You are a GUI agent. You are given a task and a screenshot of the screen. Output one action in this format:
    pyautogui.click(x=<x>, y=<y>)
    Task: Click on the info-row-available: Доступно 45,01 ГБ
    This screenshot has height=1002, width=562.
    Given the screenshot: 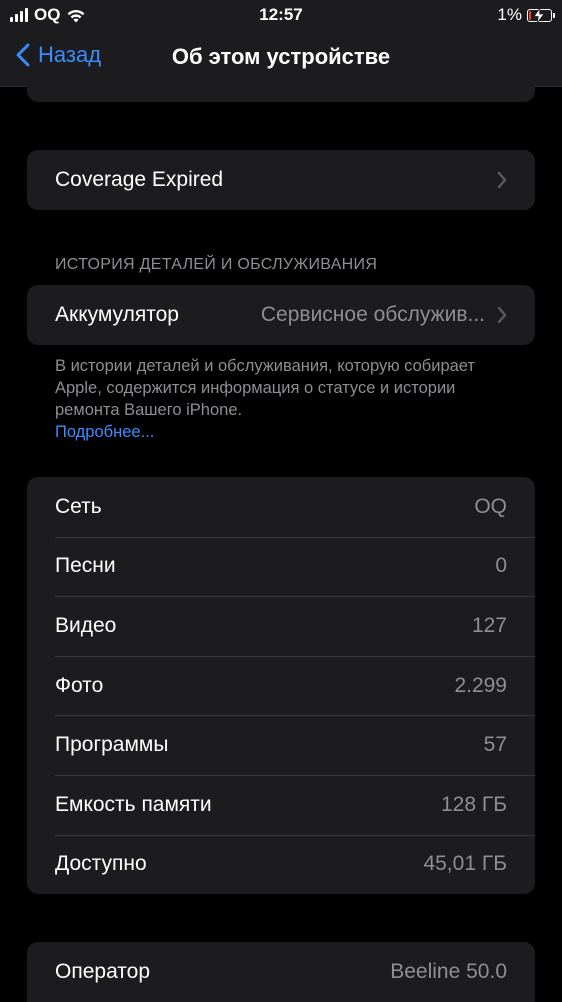 What is the action you would take?
    pyautogui.click(x=281, y=864)
    